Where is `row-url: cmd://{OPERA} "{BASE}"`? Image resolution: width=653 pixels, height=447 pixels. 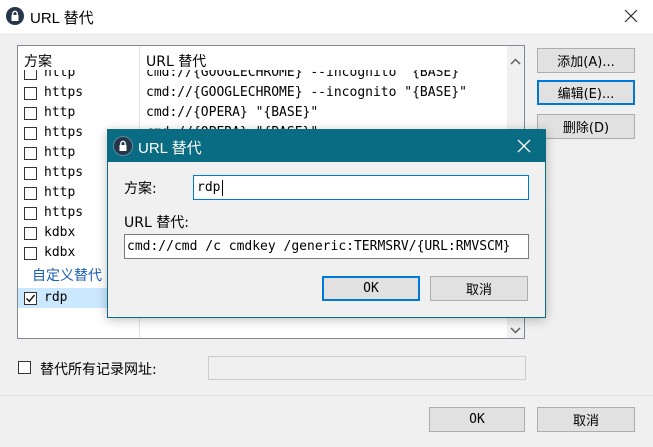
row-url: cmd://{OPERA} "{BASE}" is located at coordinates (232, 112).